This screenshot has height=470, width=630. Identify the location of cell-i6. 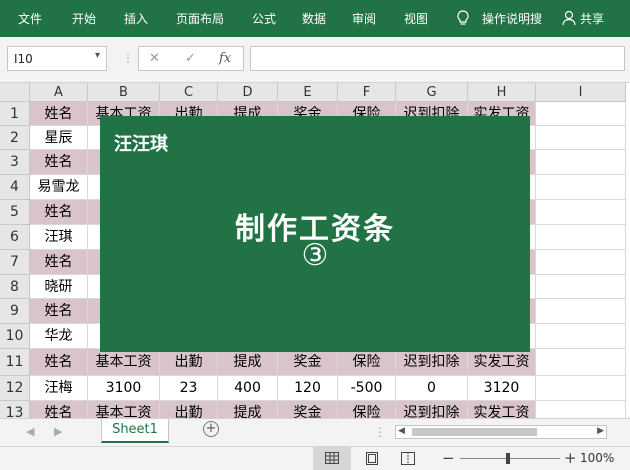
(581, 237).